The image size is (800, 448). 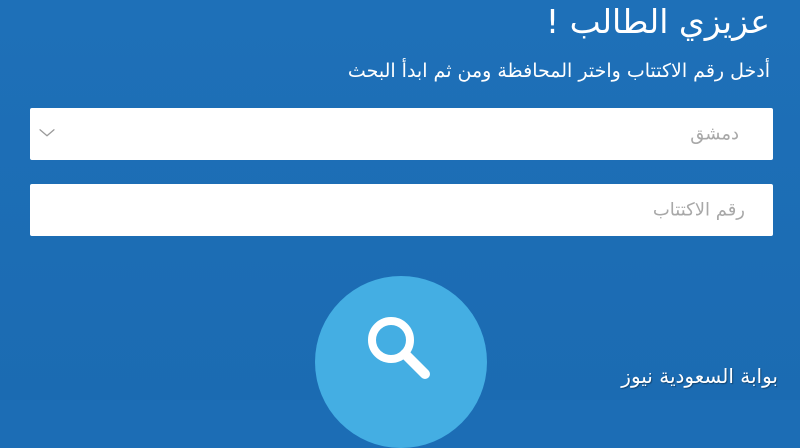 I want to click on exam-number-placeholder: رقم الاكتتاب, so click(x=698, y=210).